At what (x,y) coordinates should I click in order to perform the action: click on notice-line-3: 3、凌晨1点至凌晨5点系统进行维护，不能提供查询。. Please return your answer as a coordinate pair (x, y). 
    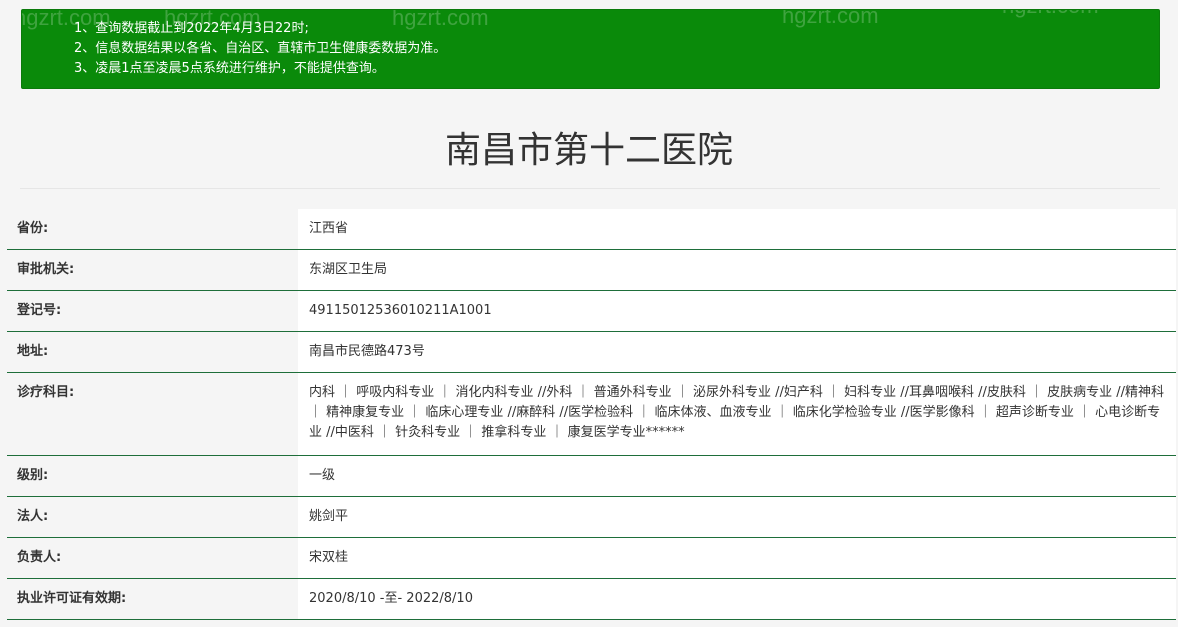
    Looking at the image, I should click on (229, 68).